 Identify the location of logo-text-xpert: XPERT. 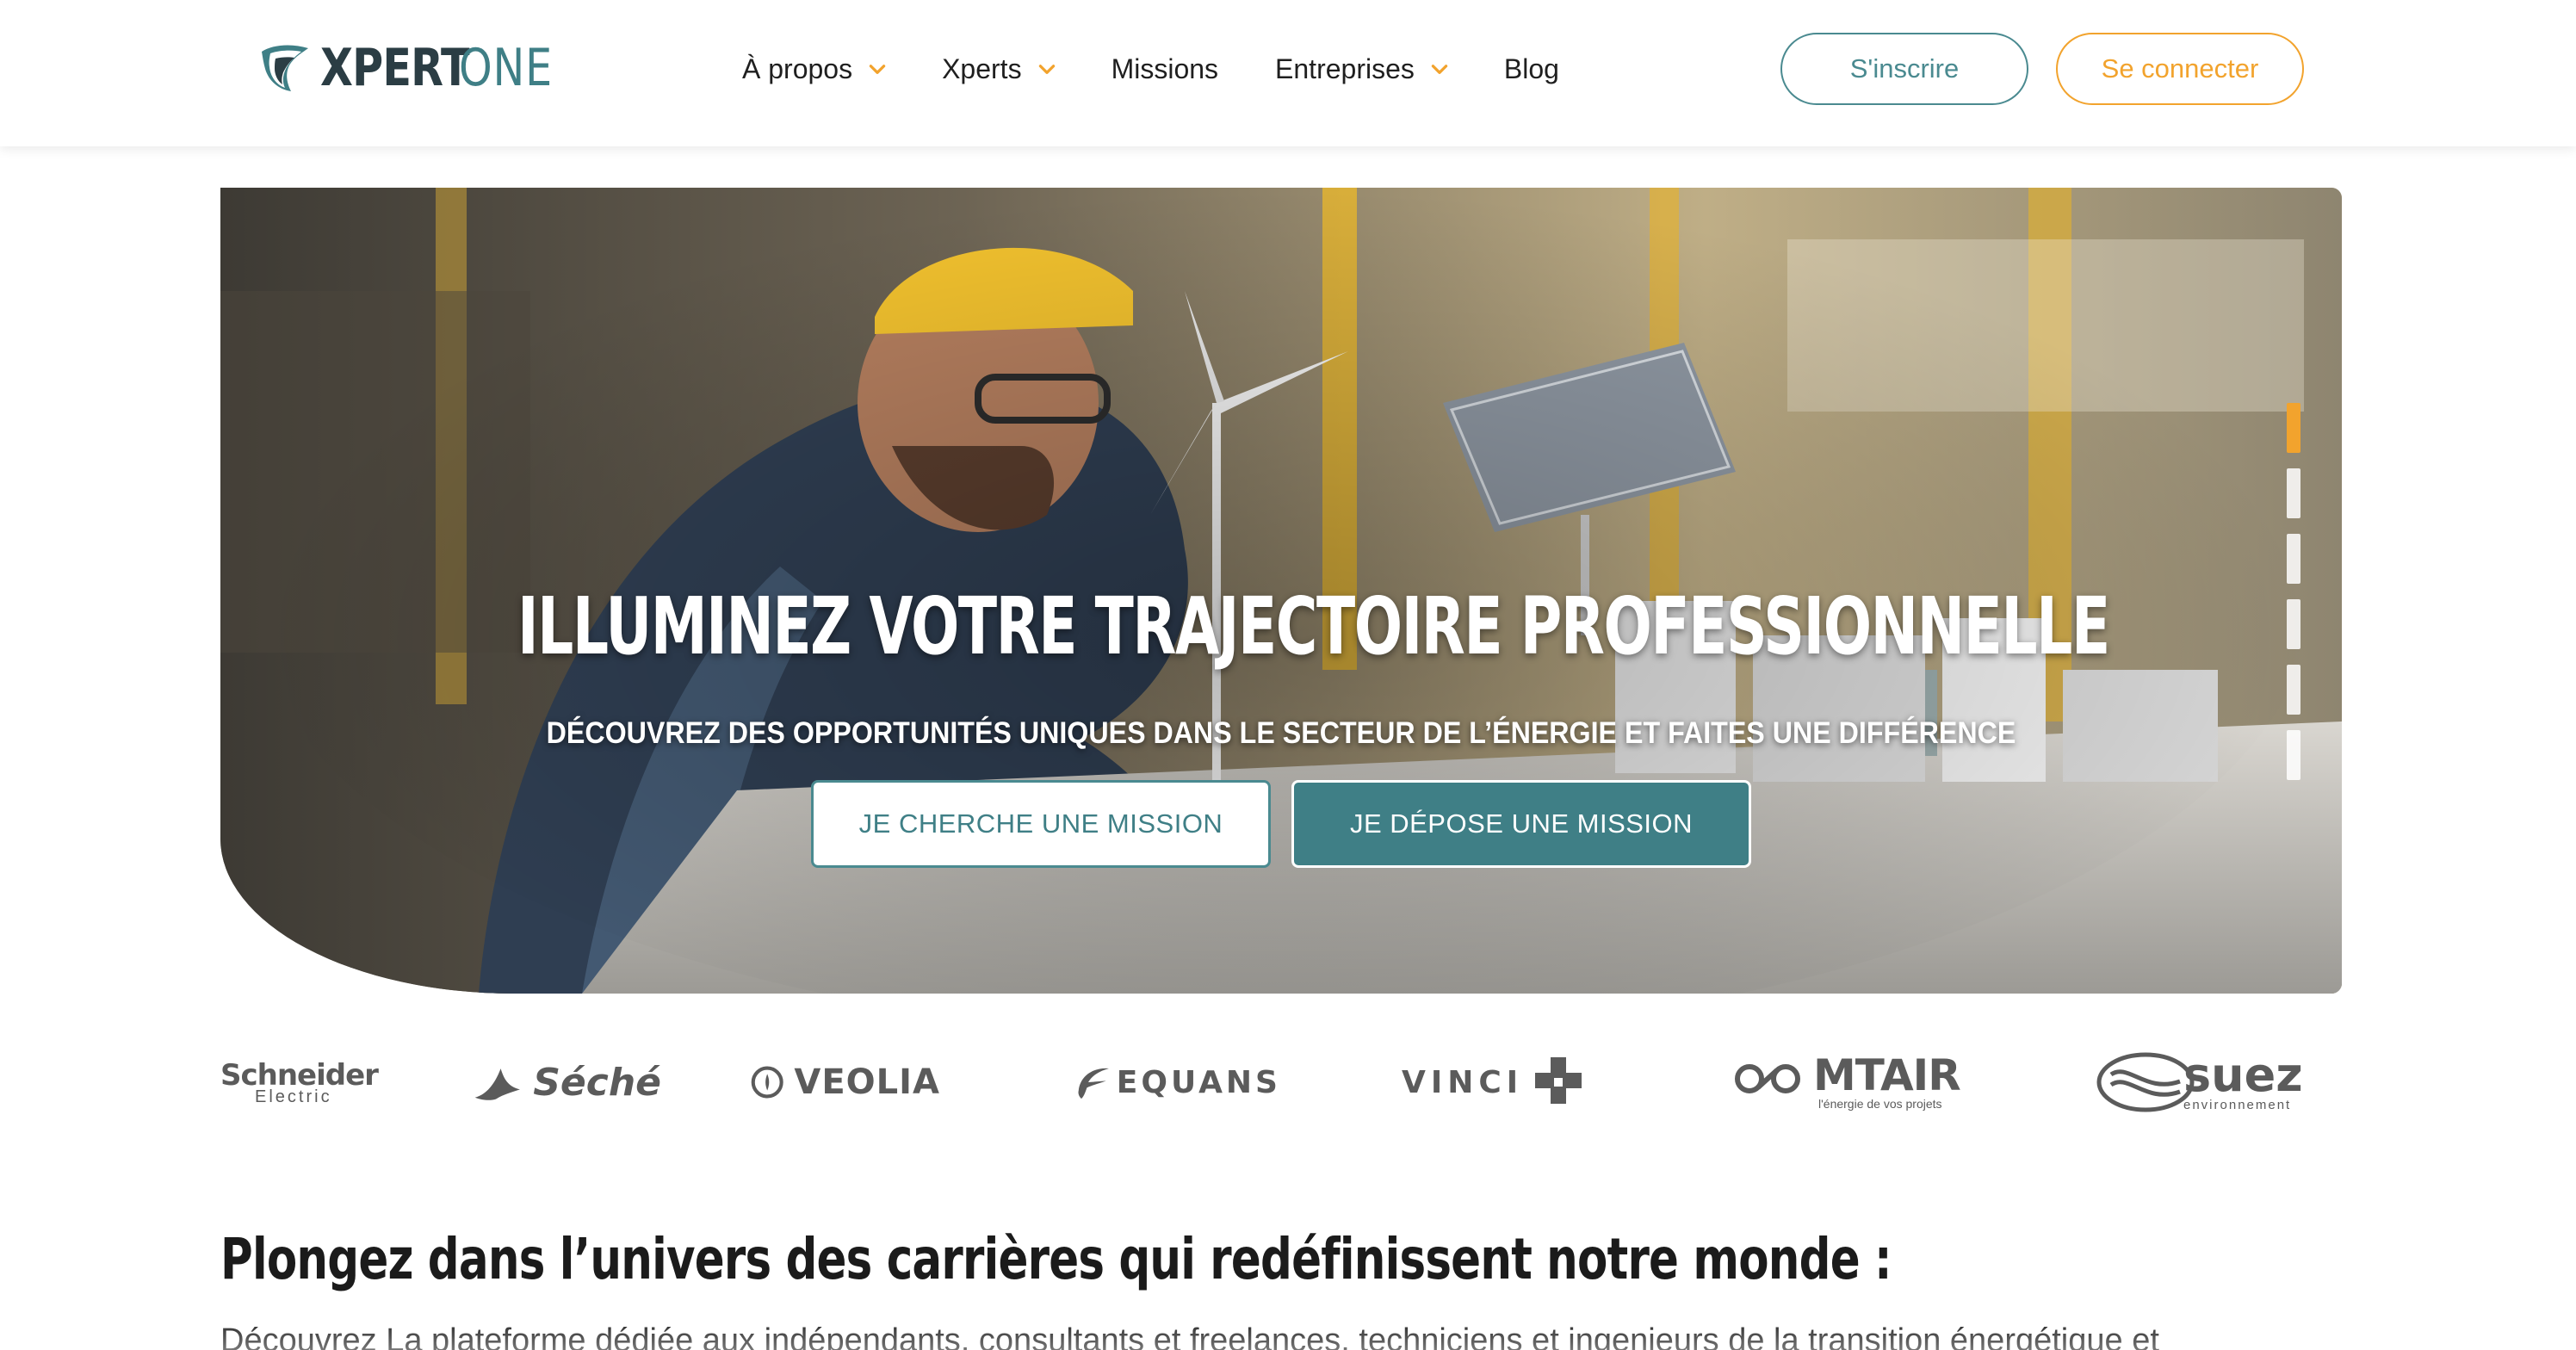
(395, 68).